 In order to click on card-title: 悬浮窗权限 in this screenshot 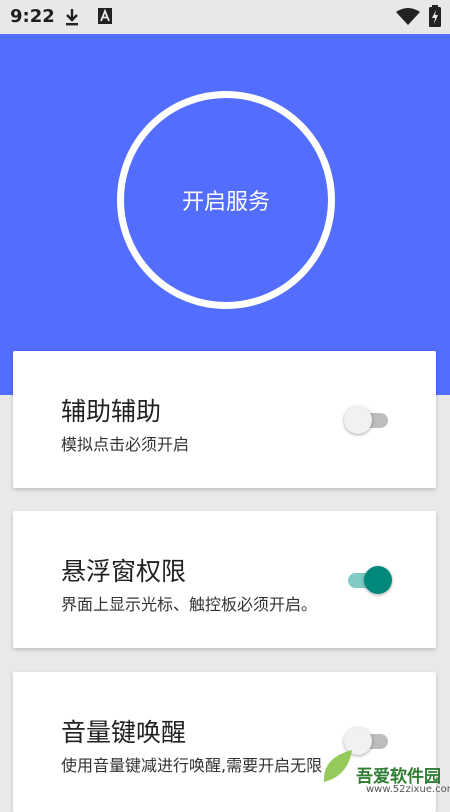, I will do `click(124, 571)`.